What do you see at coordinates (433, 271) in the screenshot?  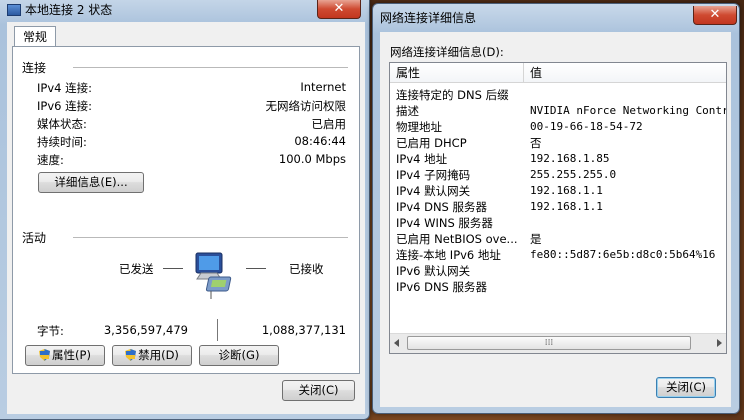 I see `list-item-property: IPv6 默认网关` at bounding box center [433, 271].